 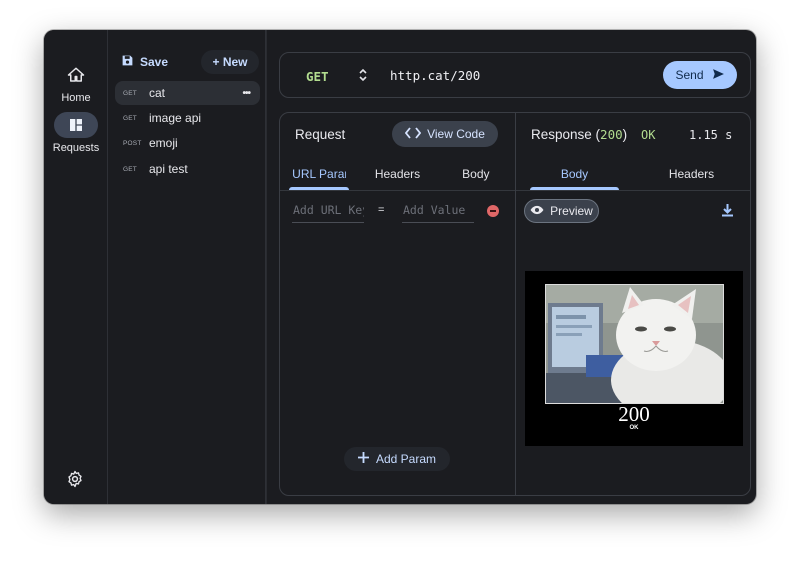 I want to click on request-item-emoji: POST emoji, so click(x=187, y=143).